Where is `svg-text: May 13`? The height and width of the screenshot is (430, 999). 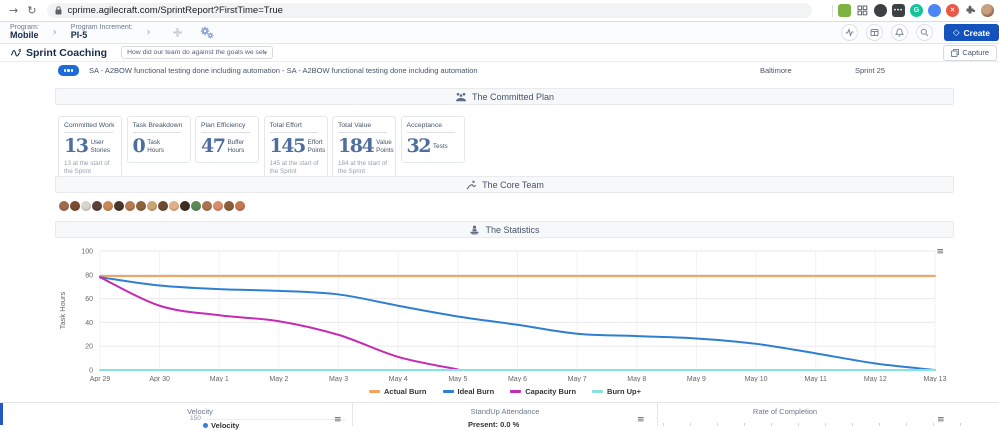 svg-text: May 13 is located at coordinates (935, 379).